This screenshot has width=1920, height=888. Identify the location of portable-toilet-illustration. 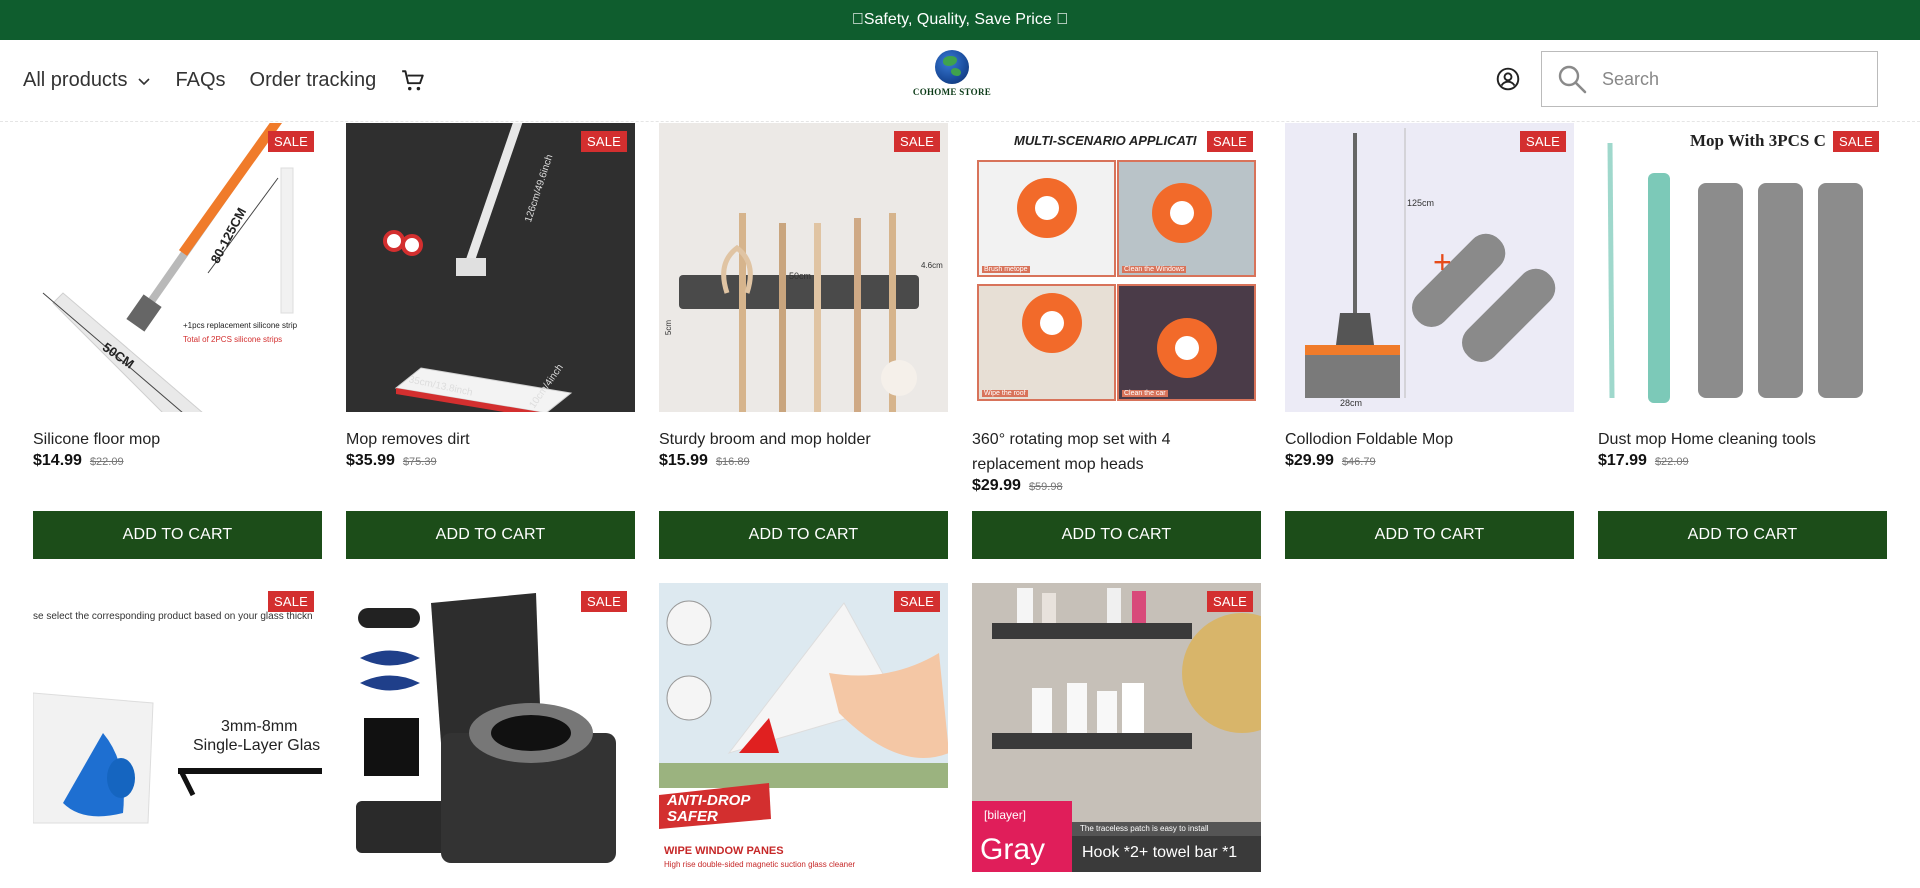
(486, 728).